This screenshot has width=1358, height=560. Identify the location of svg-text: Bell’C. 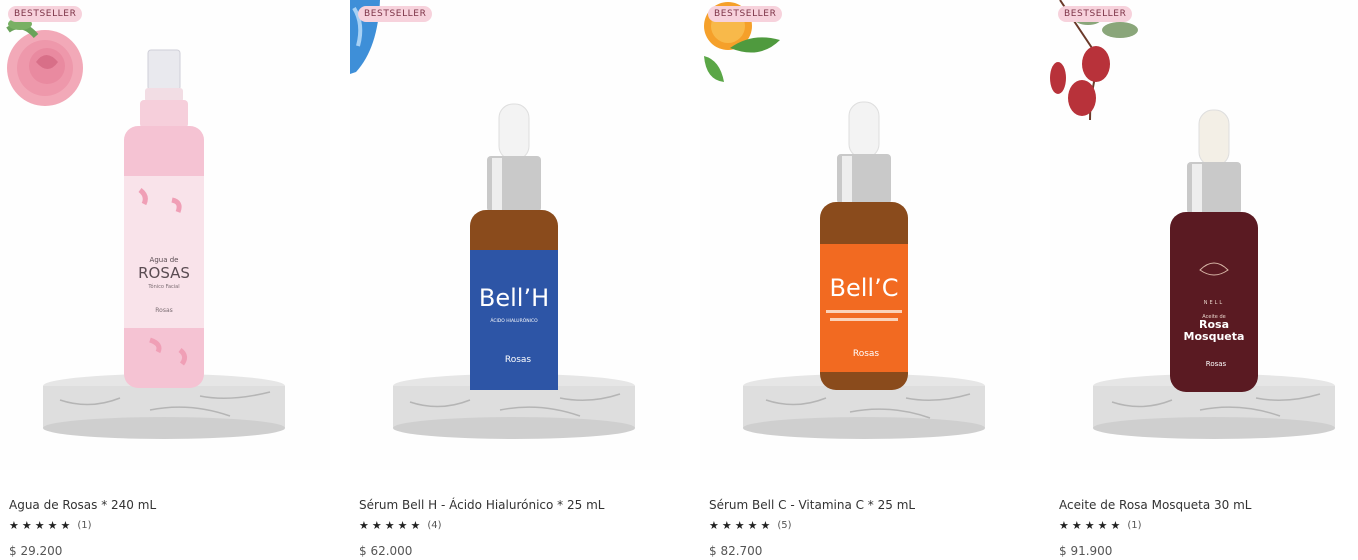
(864, 288).